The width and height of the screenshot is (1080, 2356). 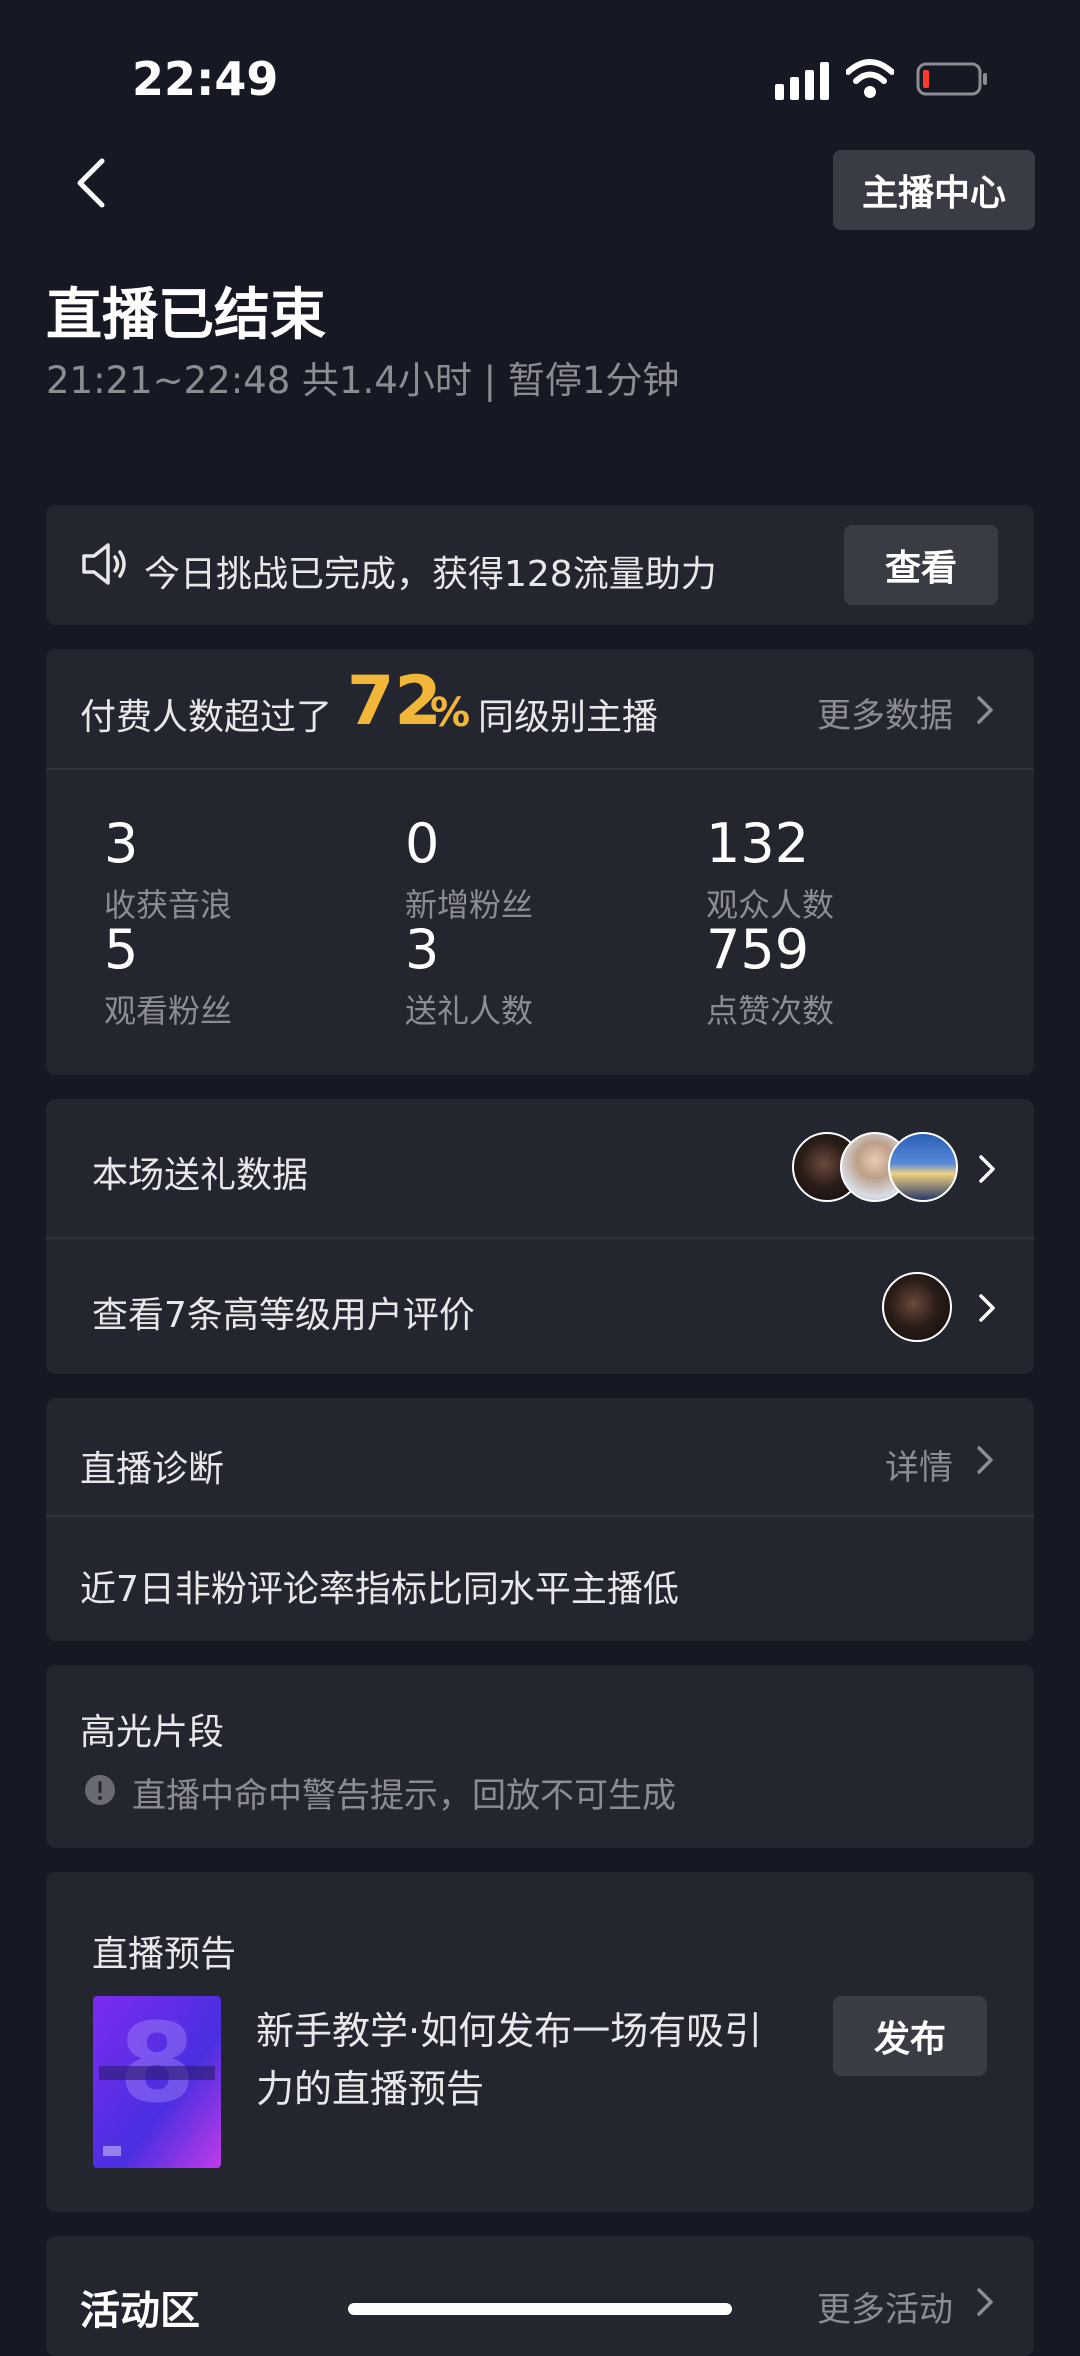 What do you see at coordinates (540, 1756) in the screenshot?
I see `highlight-card` at bounding box center [540, 1756].